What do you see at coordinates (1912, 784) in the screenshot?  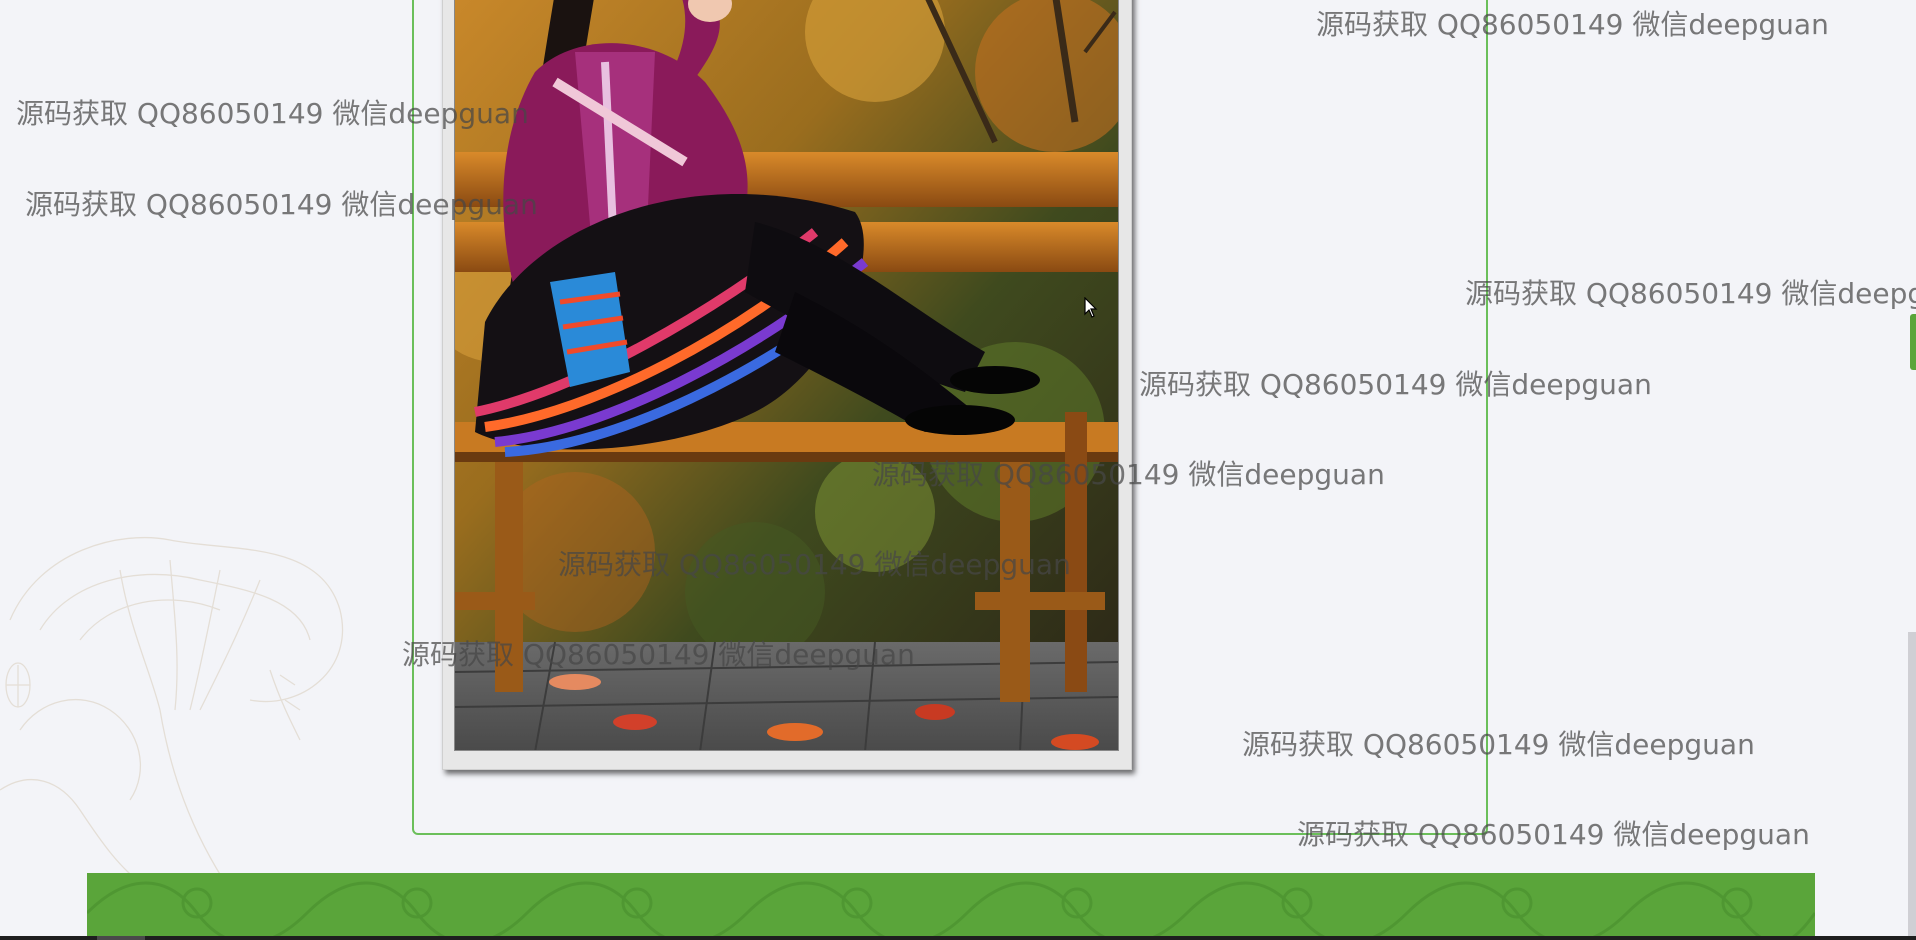 I see `scrollbar-thumb` at bounding box center [1912, 784].